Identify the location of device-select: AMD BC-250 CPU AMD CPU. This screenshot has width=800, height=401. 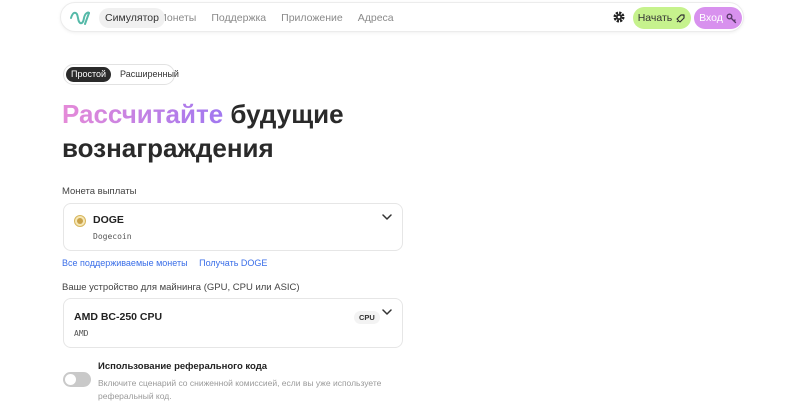
(233, 323).